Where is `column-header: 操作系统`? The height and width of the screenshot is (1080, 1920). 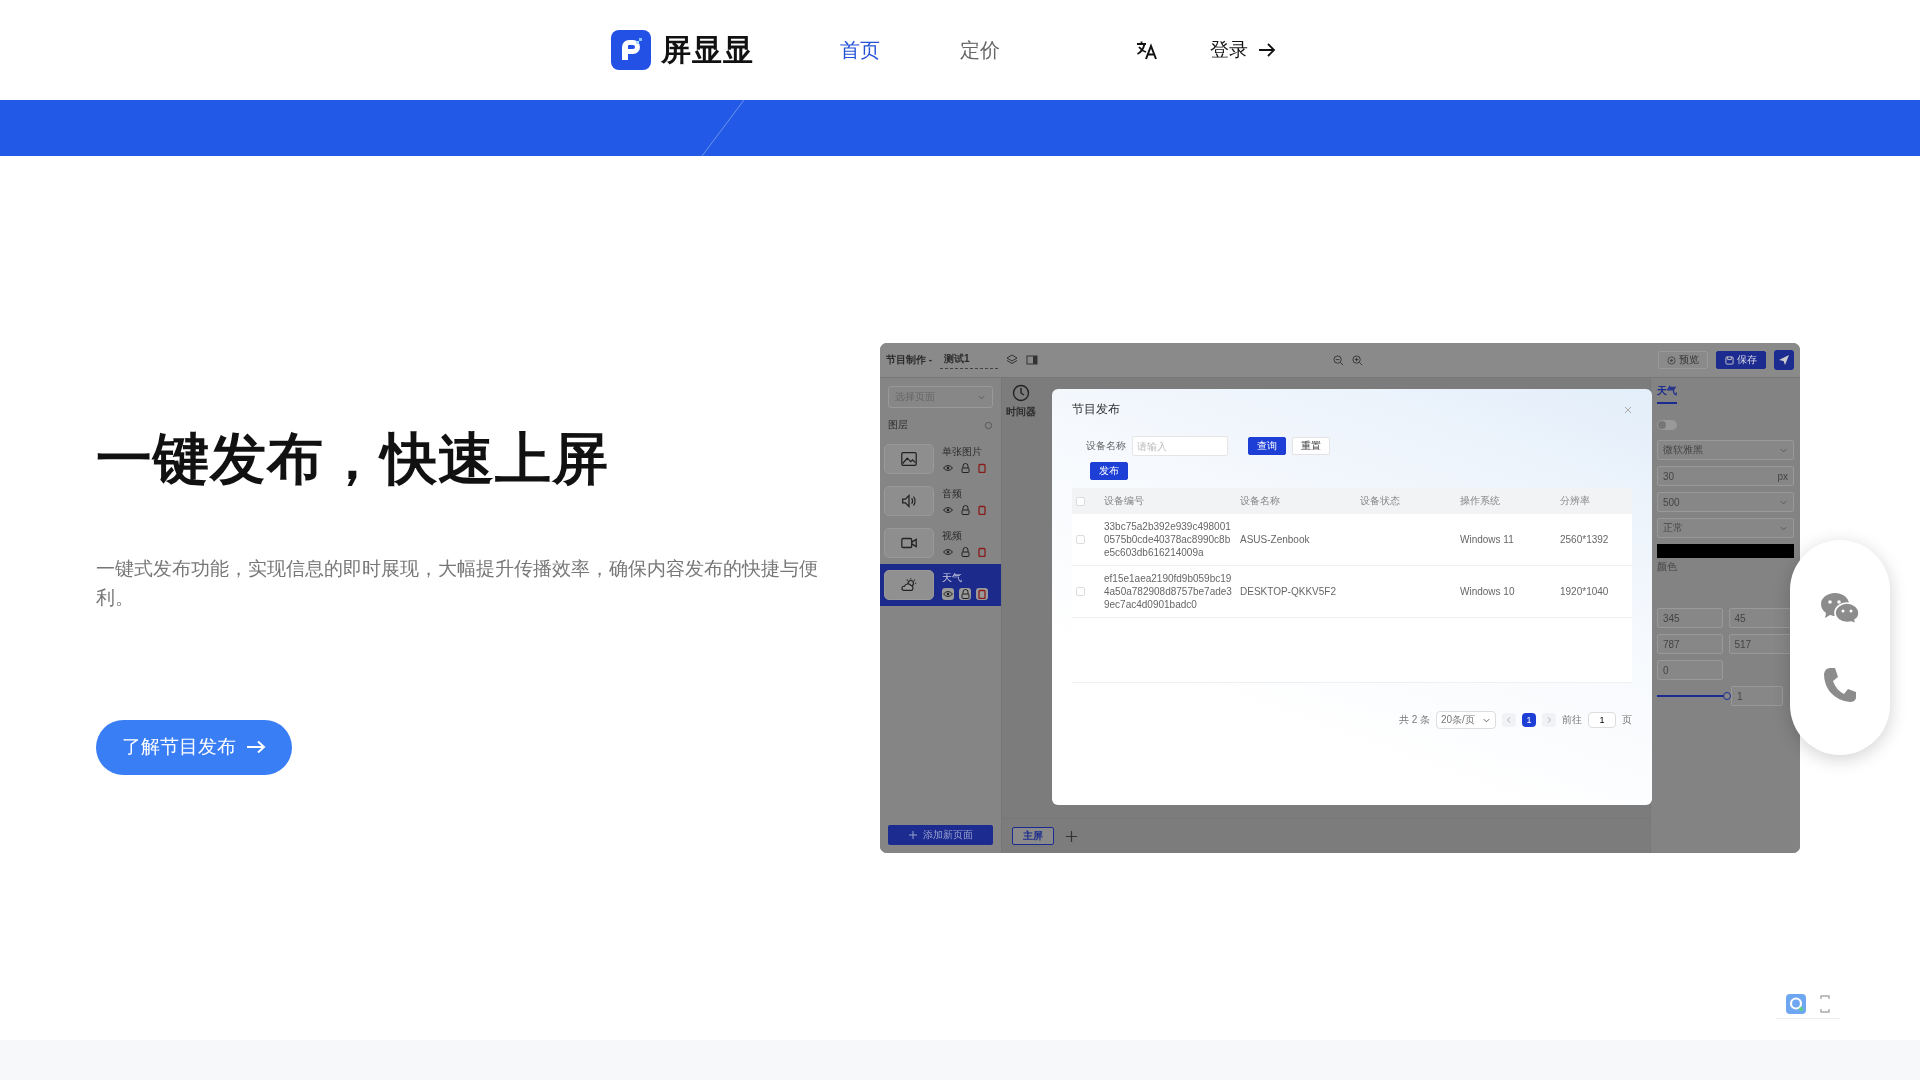 column-header: 操作系统 is located at coordinates (1506, 501).